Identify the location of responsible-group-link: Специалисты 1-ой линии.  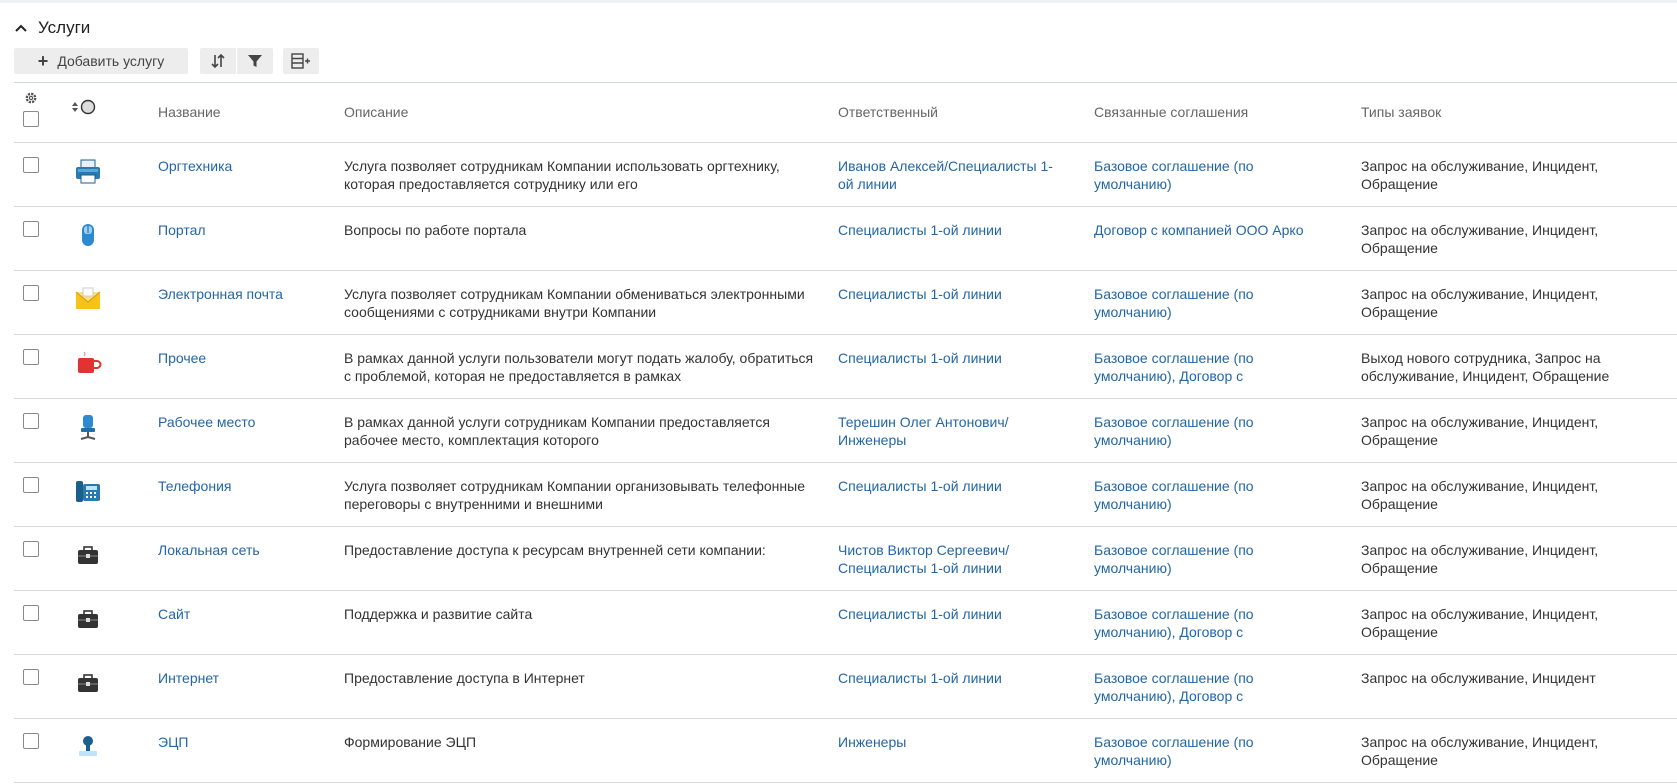
(920, 568).